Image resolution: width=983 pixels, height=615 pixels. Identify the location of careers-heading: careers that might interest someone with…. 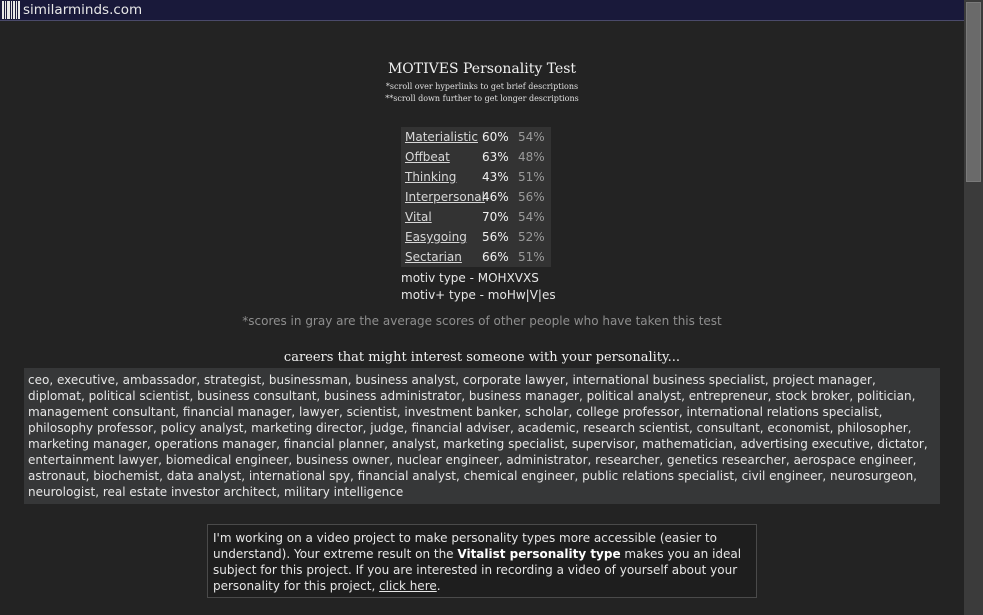
(482, 357).